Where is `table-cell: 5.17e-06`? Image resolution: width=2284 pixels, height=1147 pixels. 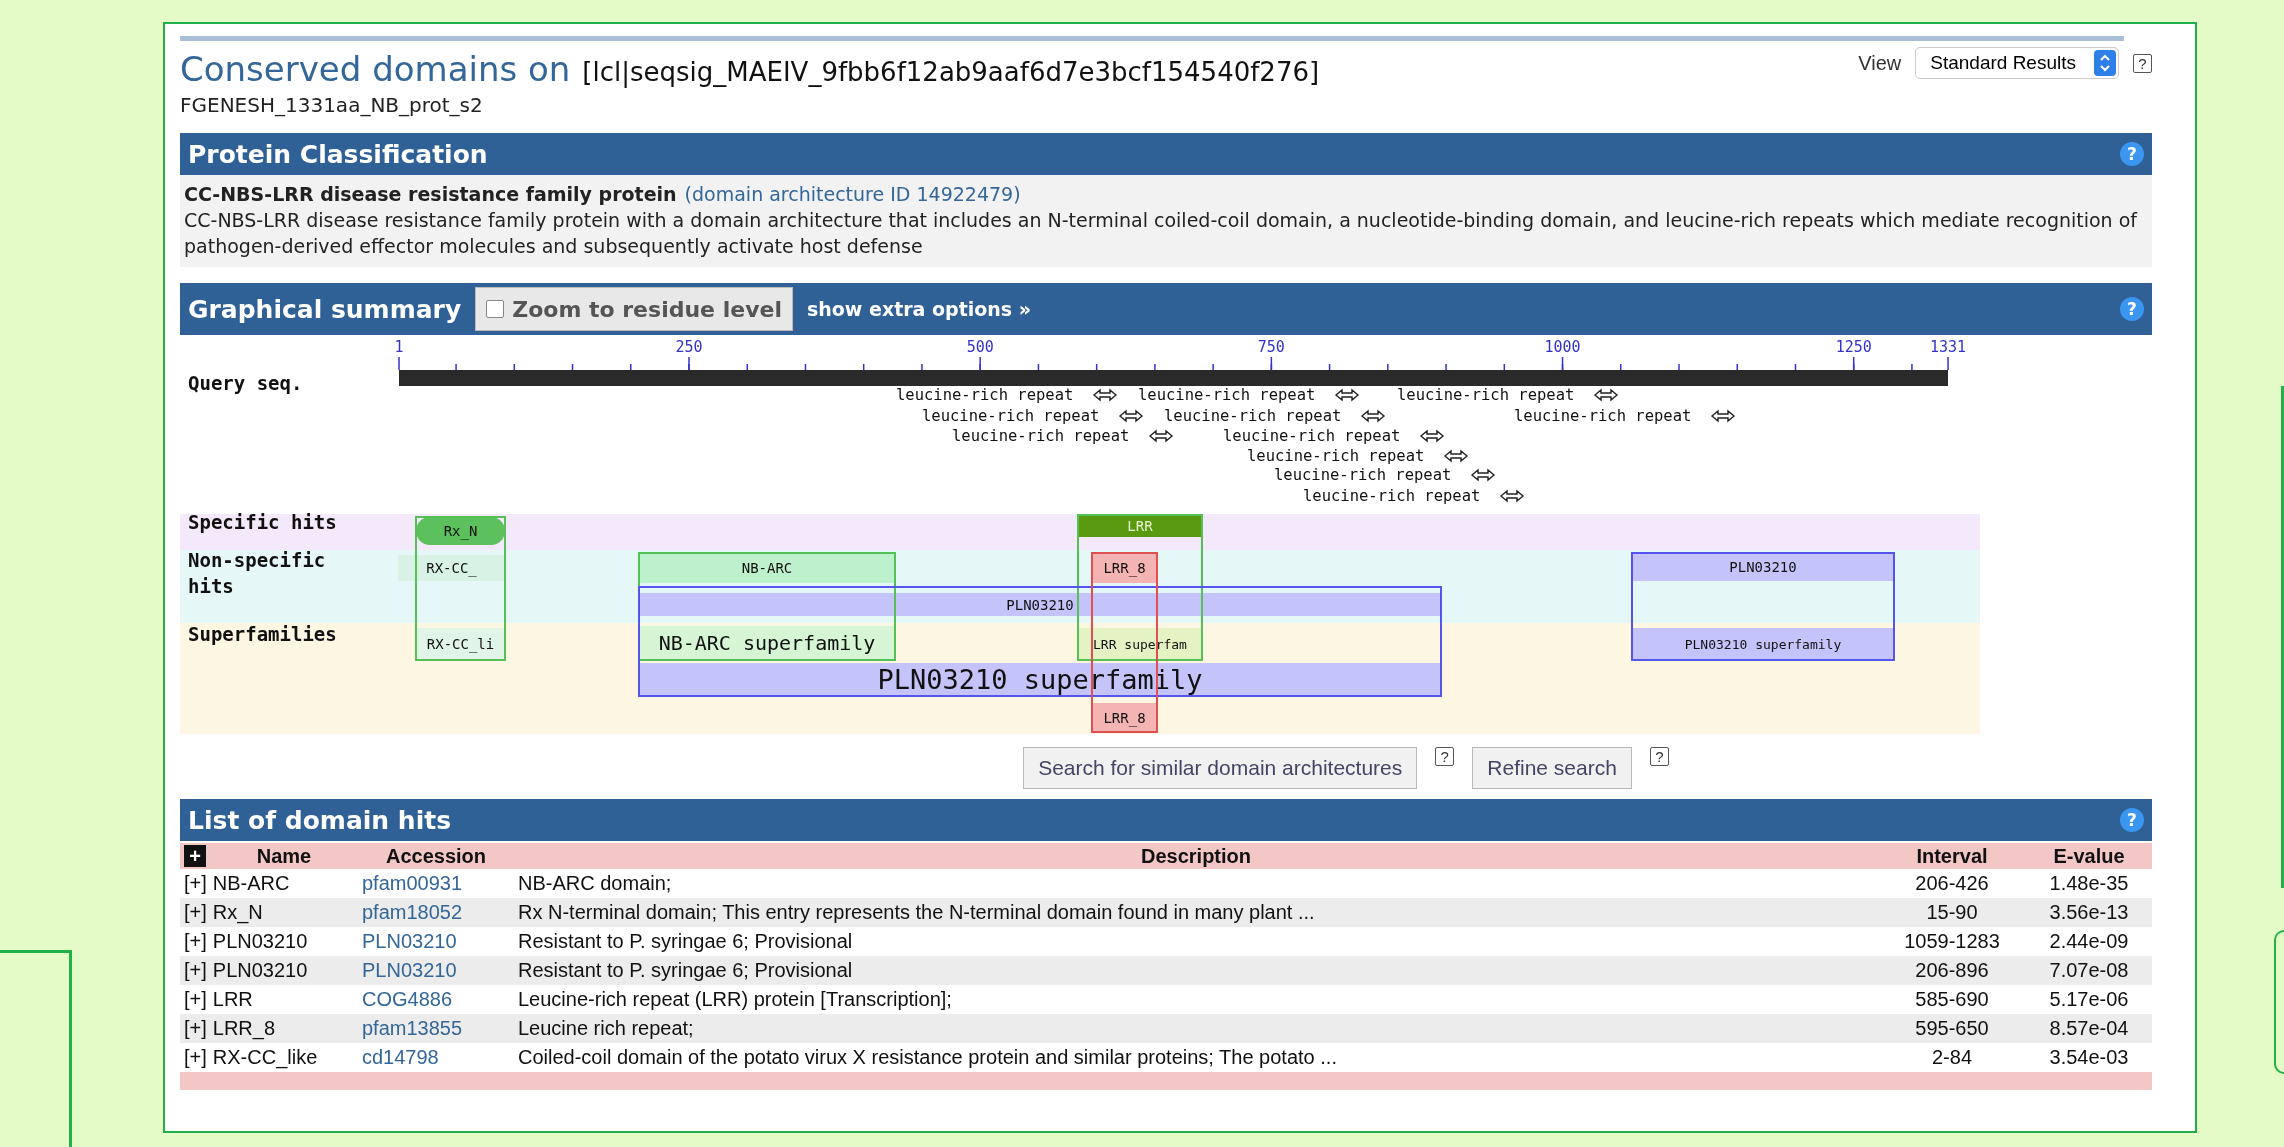
table-cell: 5.17e-06 is located at coordinates (2089, 999).